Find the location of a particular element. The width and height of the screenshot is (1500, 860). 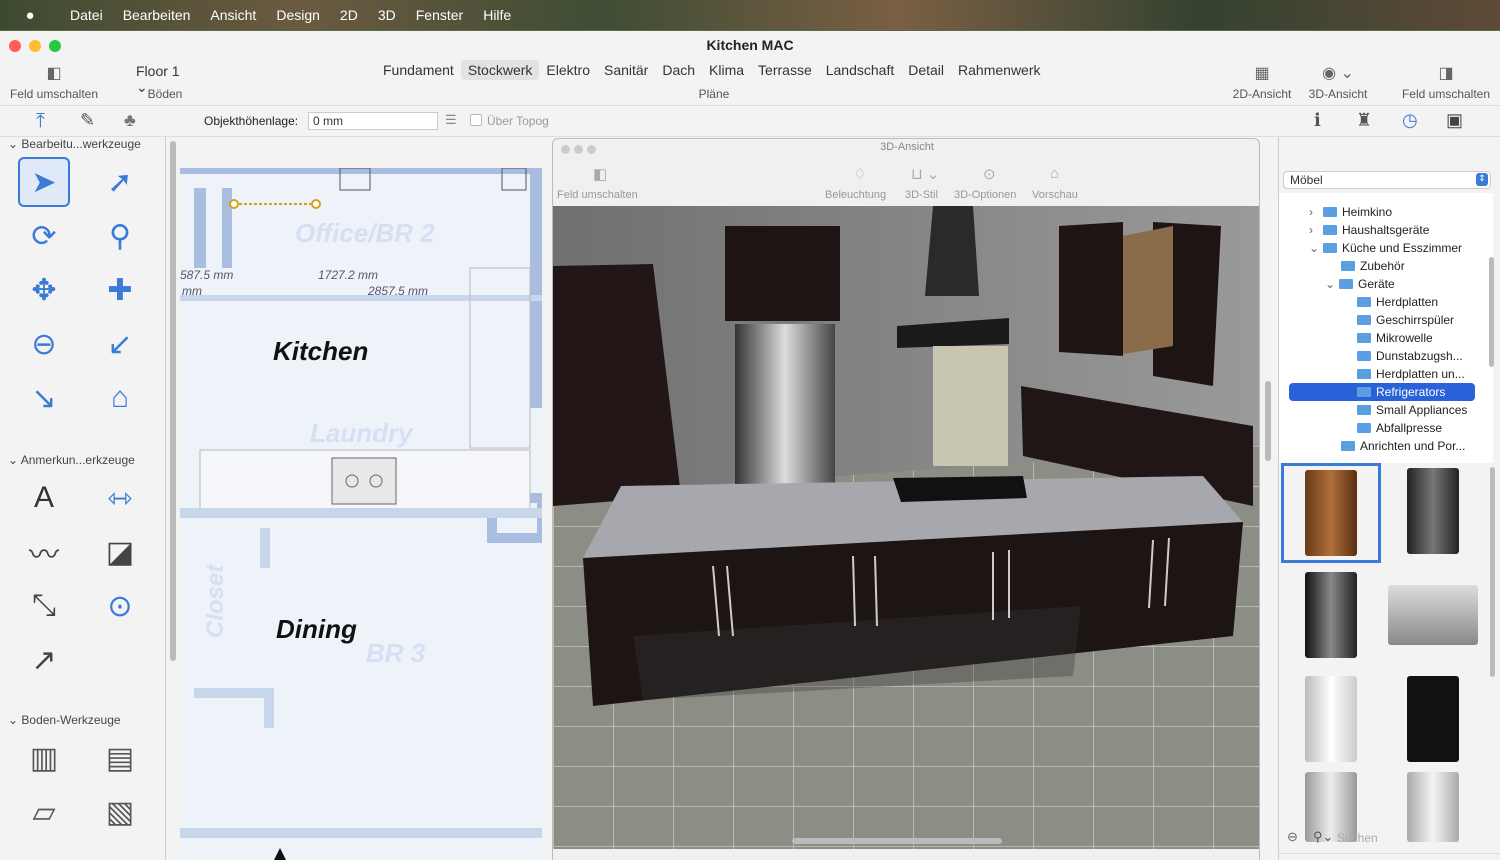

callout-icon: ◪ is located at coordinates (120, 552).